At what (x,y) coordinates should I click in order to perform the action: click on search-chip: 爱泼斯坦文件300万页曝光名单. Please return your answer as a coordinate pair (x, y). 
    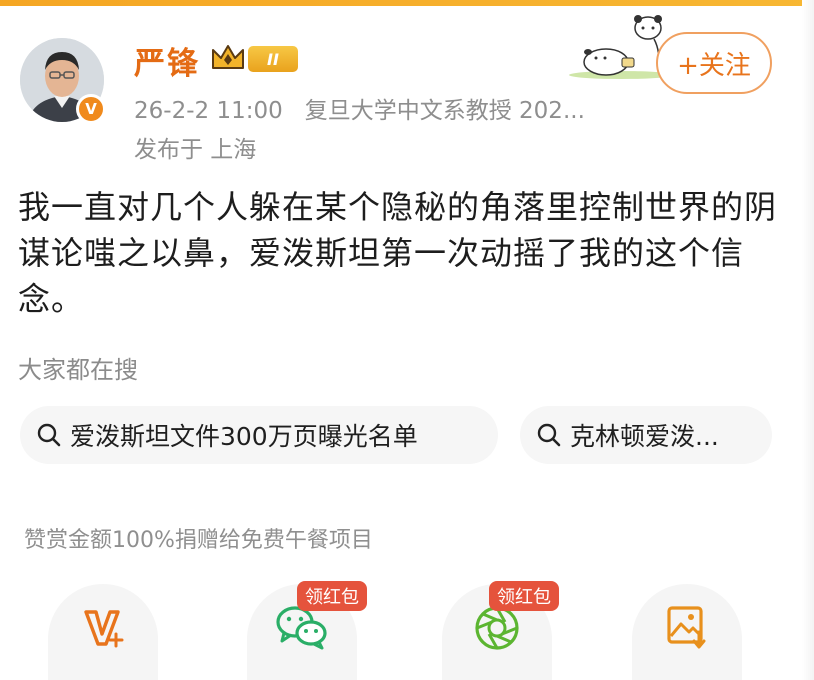
    Looking at the image, I should click on (259, 435).